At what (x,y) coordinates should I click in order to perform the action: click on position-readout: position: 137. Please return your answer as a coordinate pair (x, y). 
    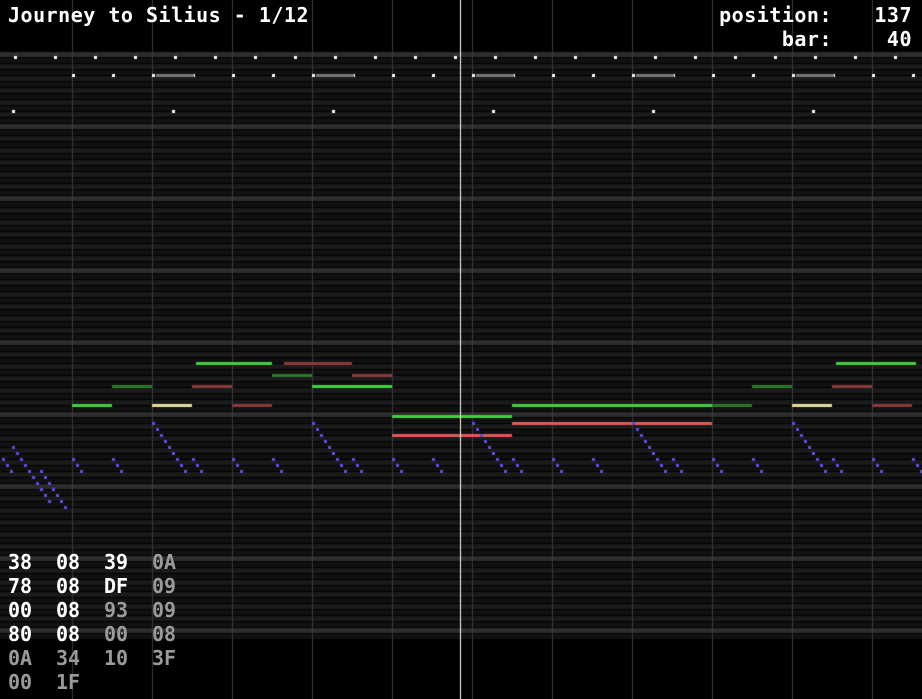
    Looking at the image, I should click on (815, 15).